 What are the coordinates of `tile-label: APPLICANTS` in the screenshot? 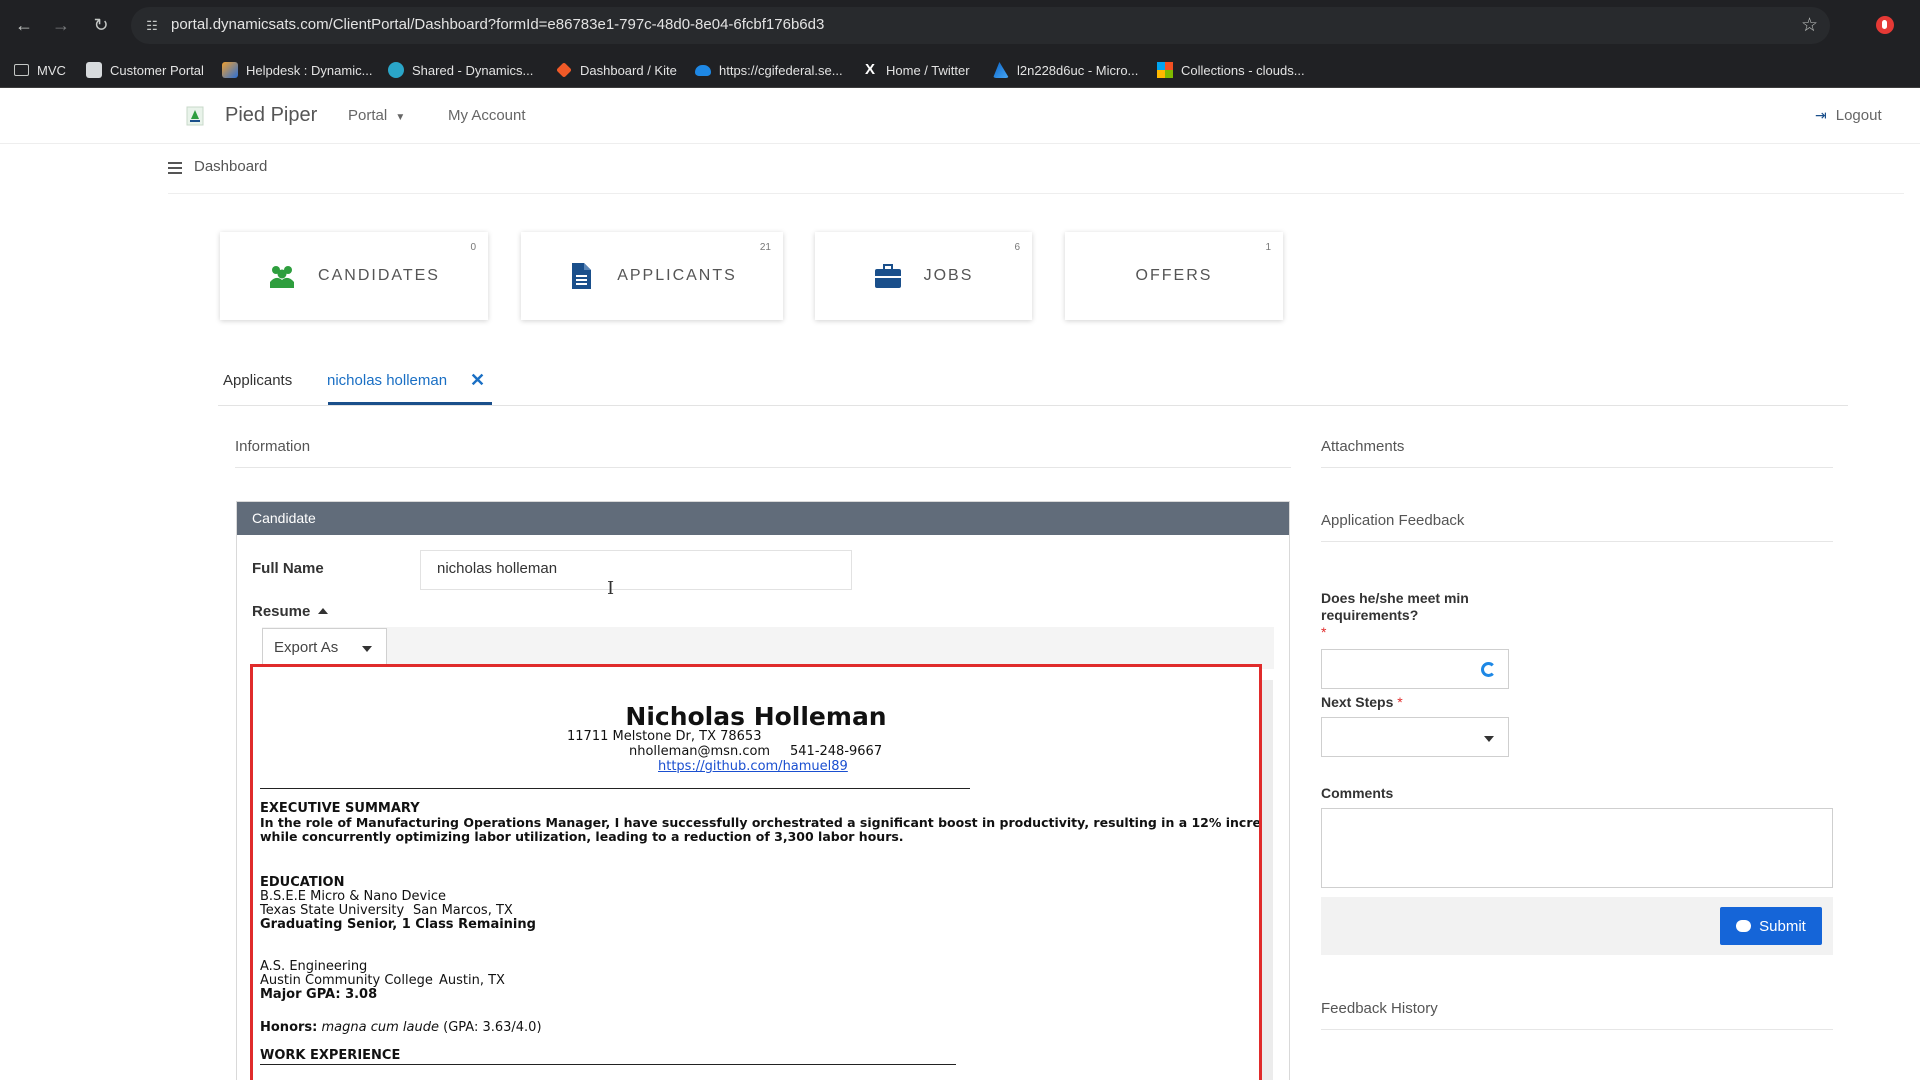 It's located at (677, 275).